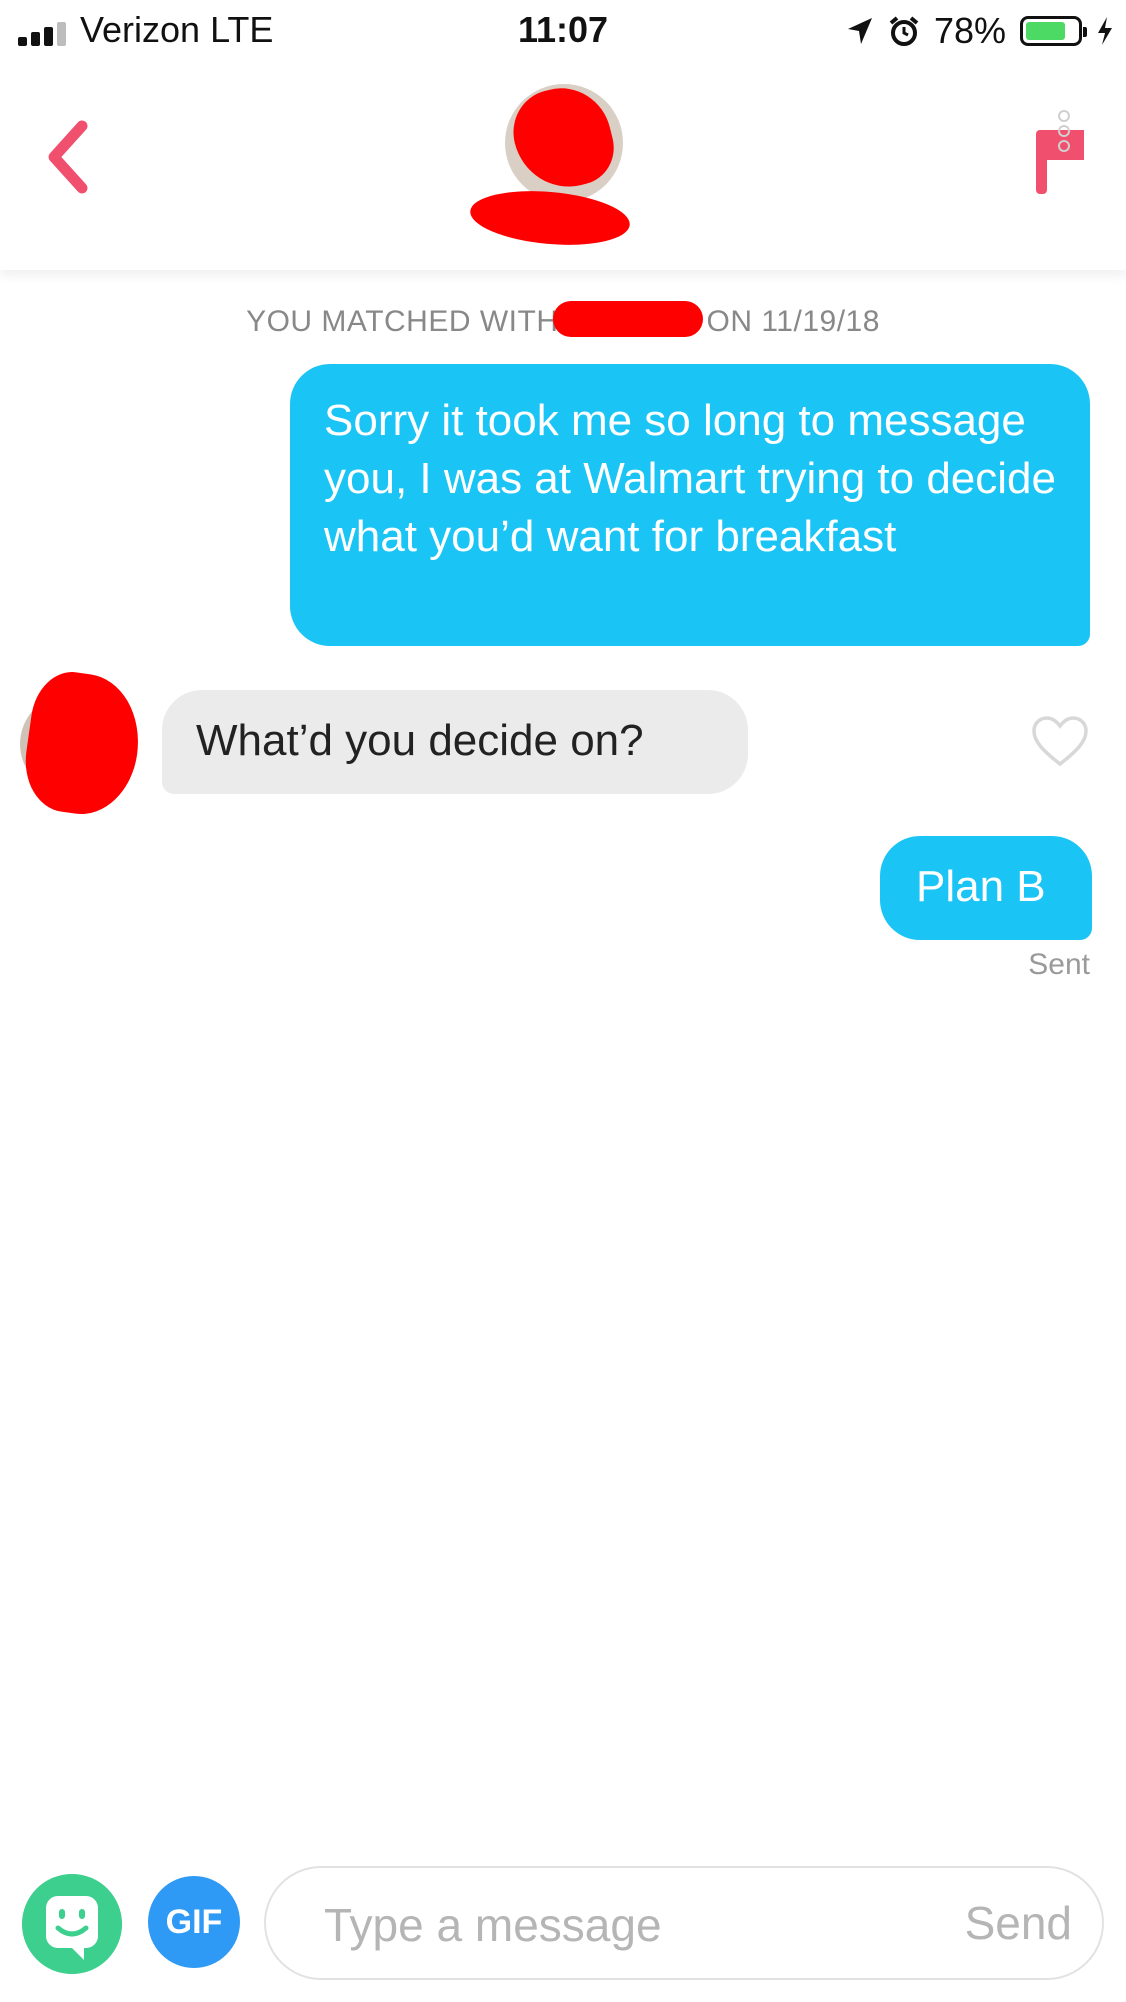 This screenshot has width=1126, height=2002. I want to click on back-chevron-icon, so click(68, 157).